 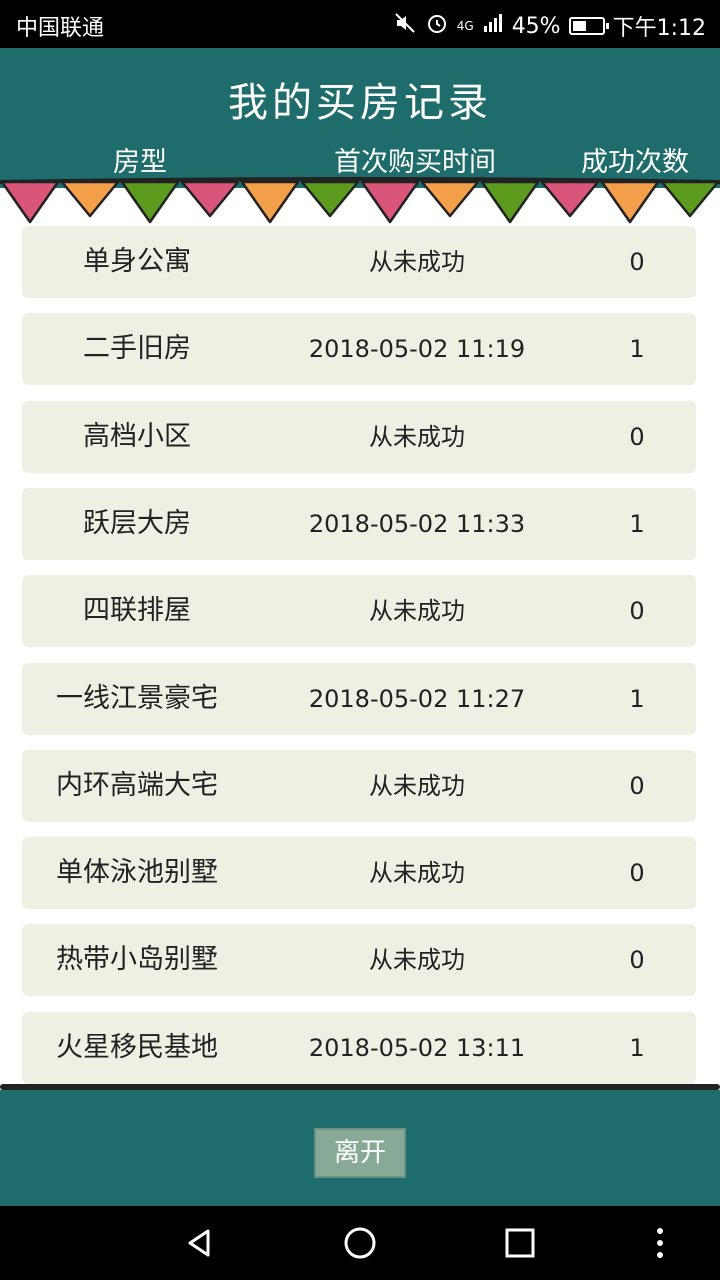 What do you see at coordinates (360, 103) in the screenshot?
I see `page-title: 我的买房记录` at bounding box center [360, 103].